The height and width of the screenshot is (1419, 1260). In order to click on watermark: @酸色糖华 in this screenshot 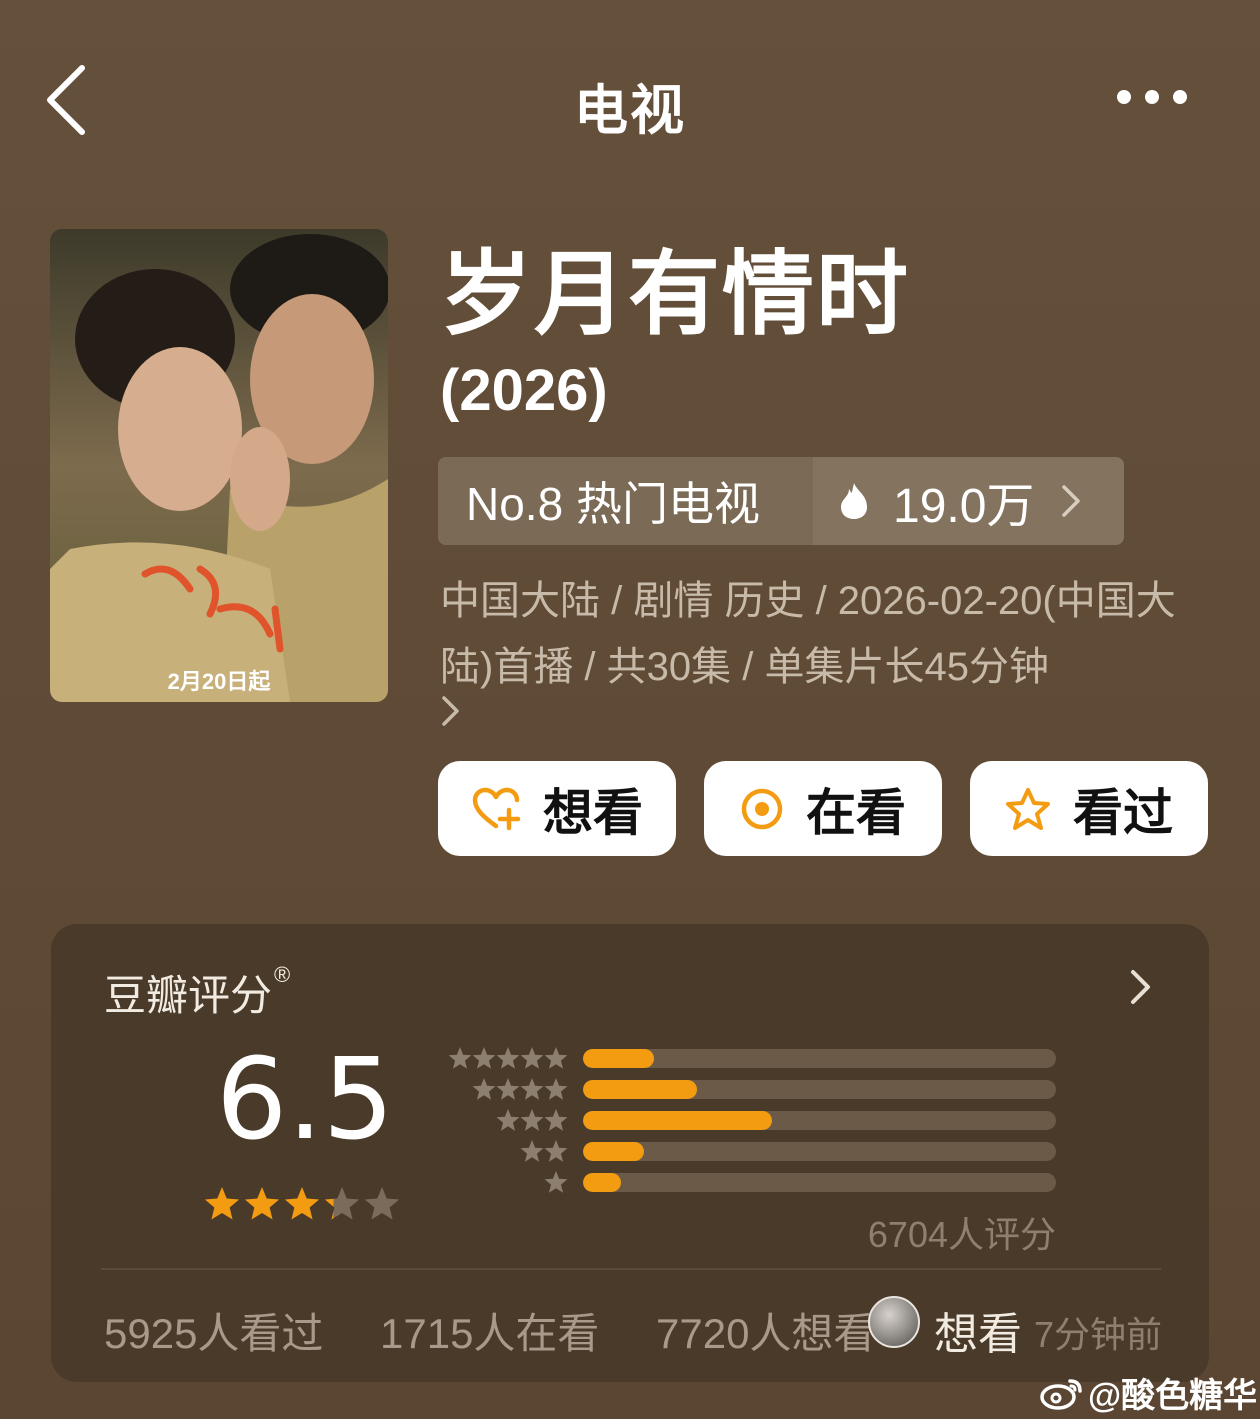, I will do `click(1148, 1392)`.